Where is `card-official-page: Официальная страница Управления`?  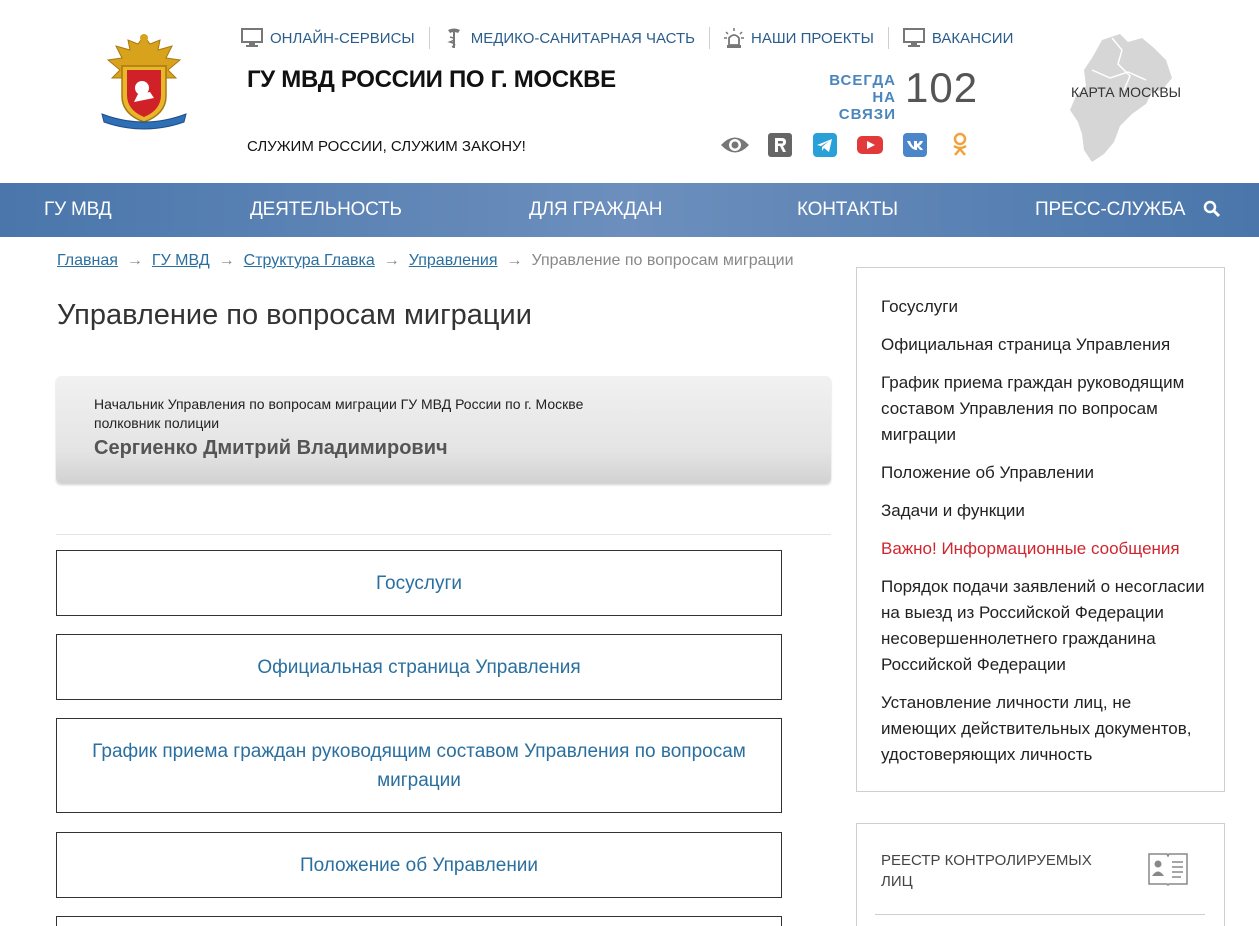
card-official-page: Официальная страница Управления is located at coordinates (419, 667).